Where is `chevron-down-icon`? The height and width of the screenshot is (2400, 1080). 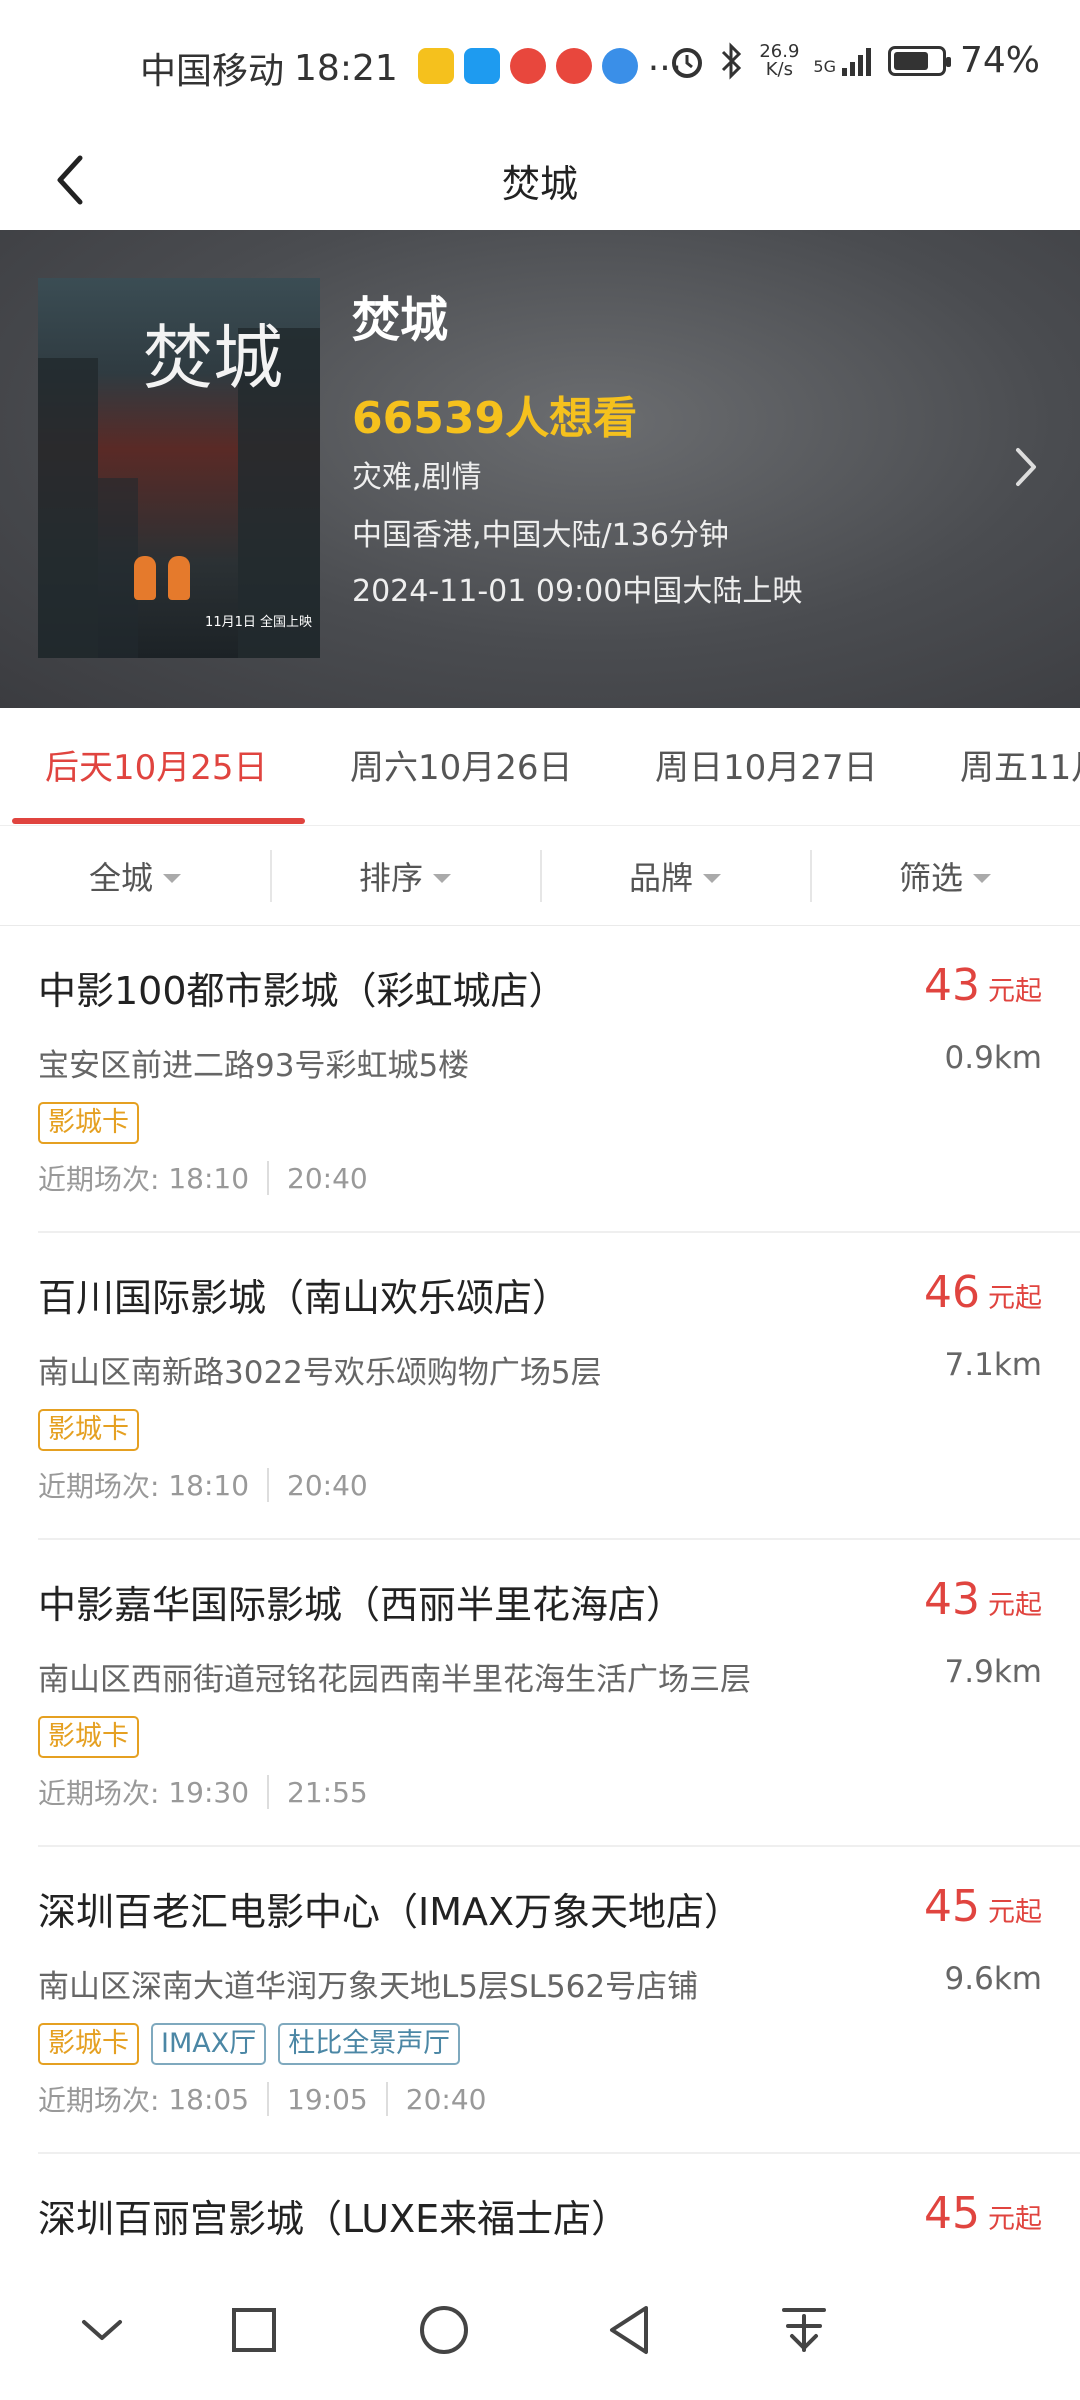 chevron-down-icon is located at coordinates (102, 2330).